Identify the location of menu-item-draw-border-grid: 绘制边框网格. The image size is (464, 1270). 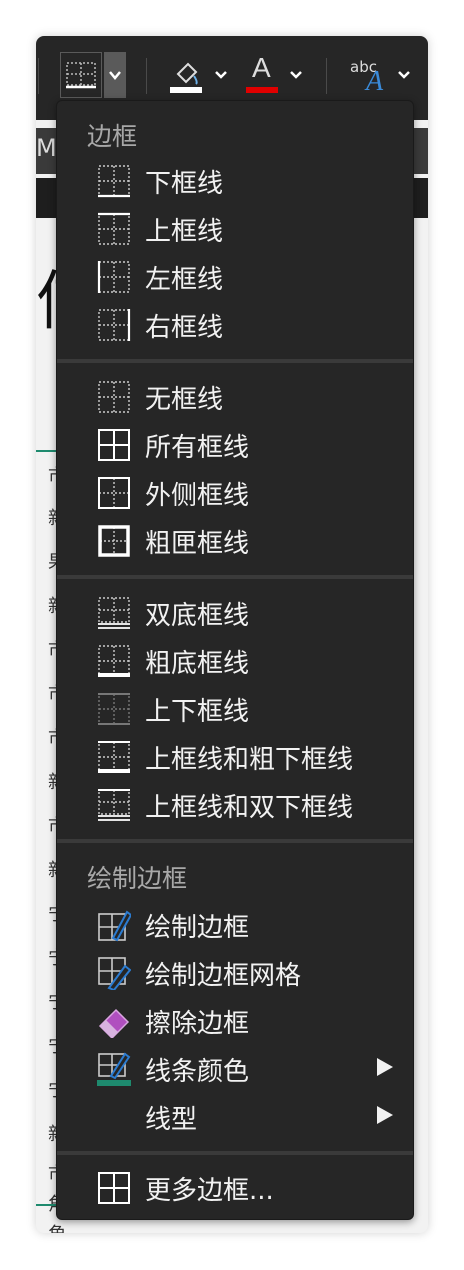
(235, 973).